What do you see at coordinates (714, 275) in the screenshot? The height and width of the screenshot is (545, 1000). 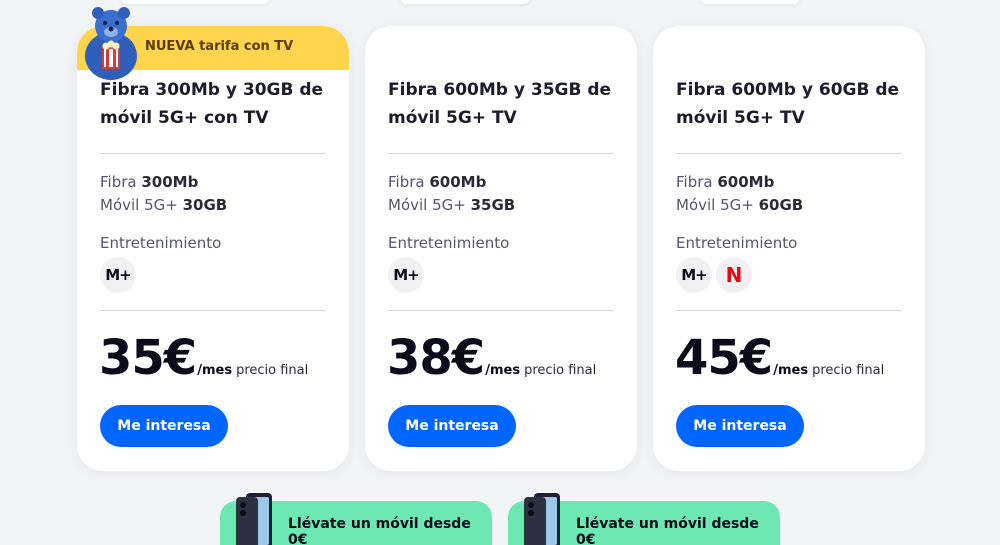 I see `entertainment-logos: M+ N` at bounding box center [714, 275].